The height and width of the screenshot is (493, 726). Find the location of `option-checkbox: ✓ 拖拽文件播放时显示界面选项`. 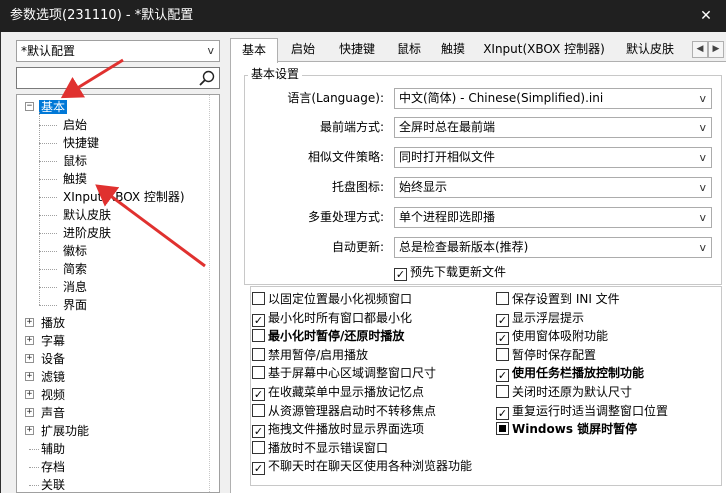

option-checkbox: ✓ 拖拽文件播放时显示界面选项 is located at coordinates (338, 429).